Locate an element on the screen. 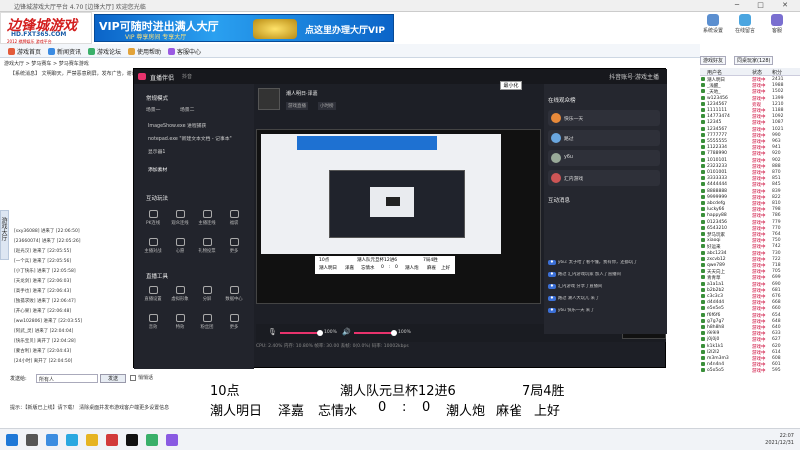 This screenshot has width=800, height=450. interact_items-item: 心愿 is located at coordinates (180, 248).